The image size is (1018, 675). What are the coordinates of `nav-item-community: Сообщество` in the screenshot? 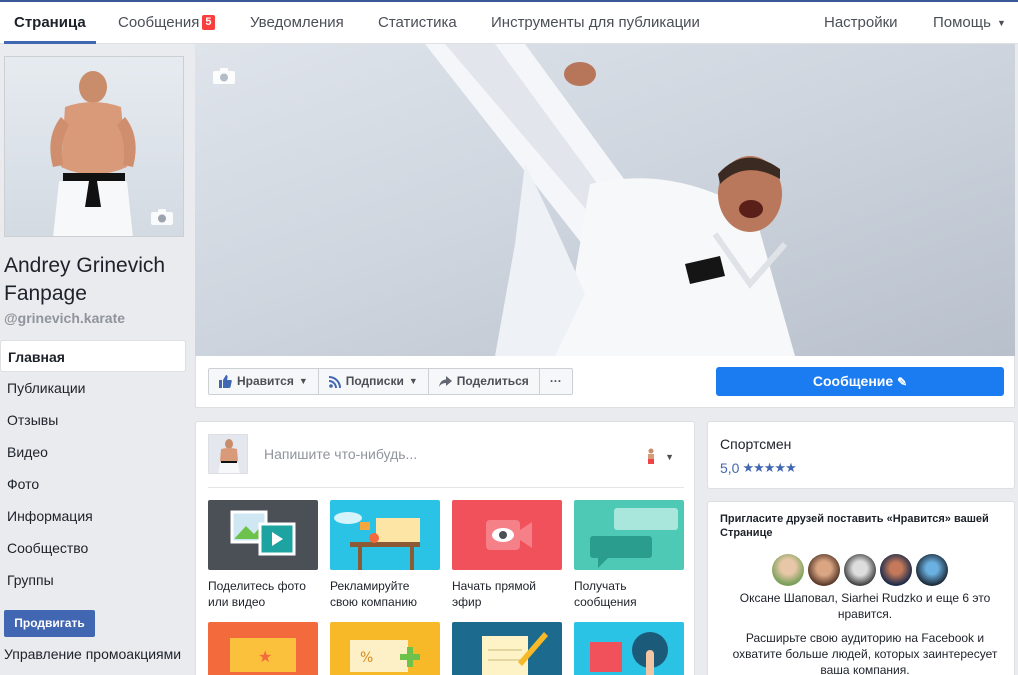 It's located at (93, 548).